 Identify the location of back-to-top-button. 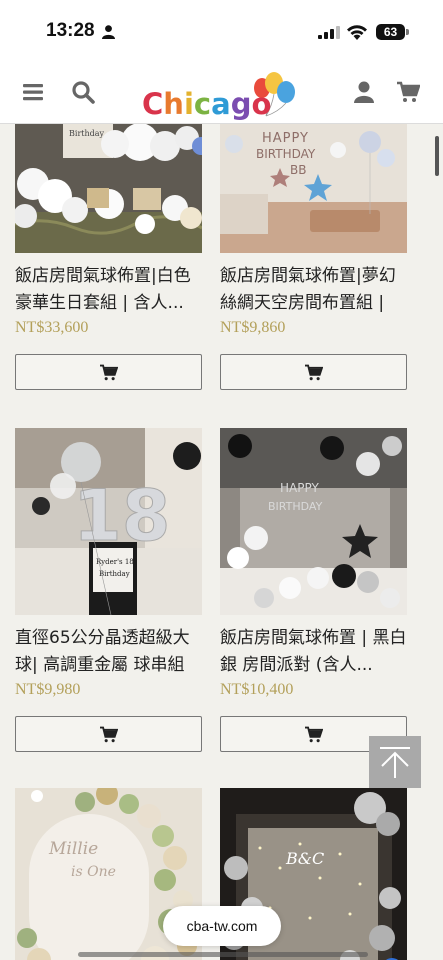
(395, 762).